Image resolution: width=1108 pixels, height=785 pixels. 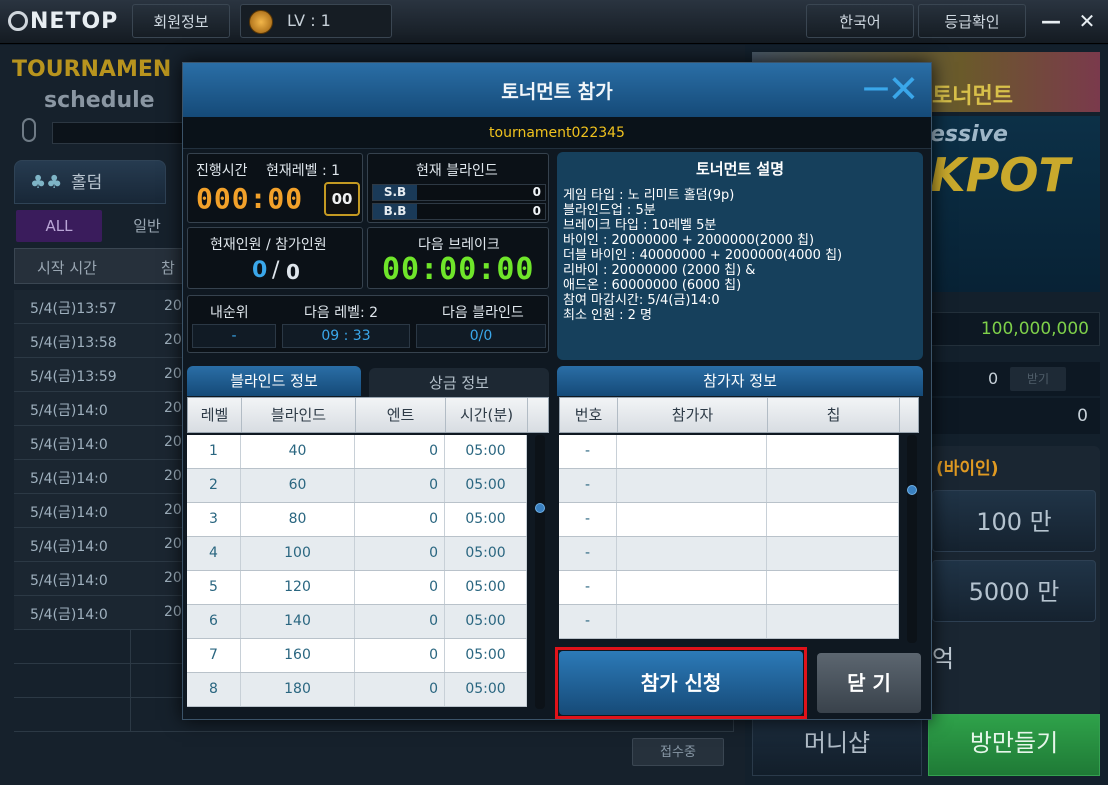 I want to click on next-break-label: 다음 브레이크, so click(x=459, y=245).